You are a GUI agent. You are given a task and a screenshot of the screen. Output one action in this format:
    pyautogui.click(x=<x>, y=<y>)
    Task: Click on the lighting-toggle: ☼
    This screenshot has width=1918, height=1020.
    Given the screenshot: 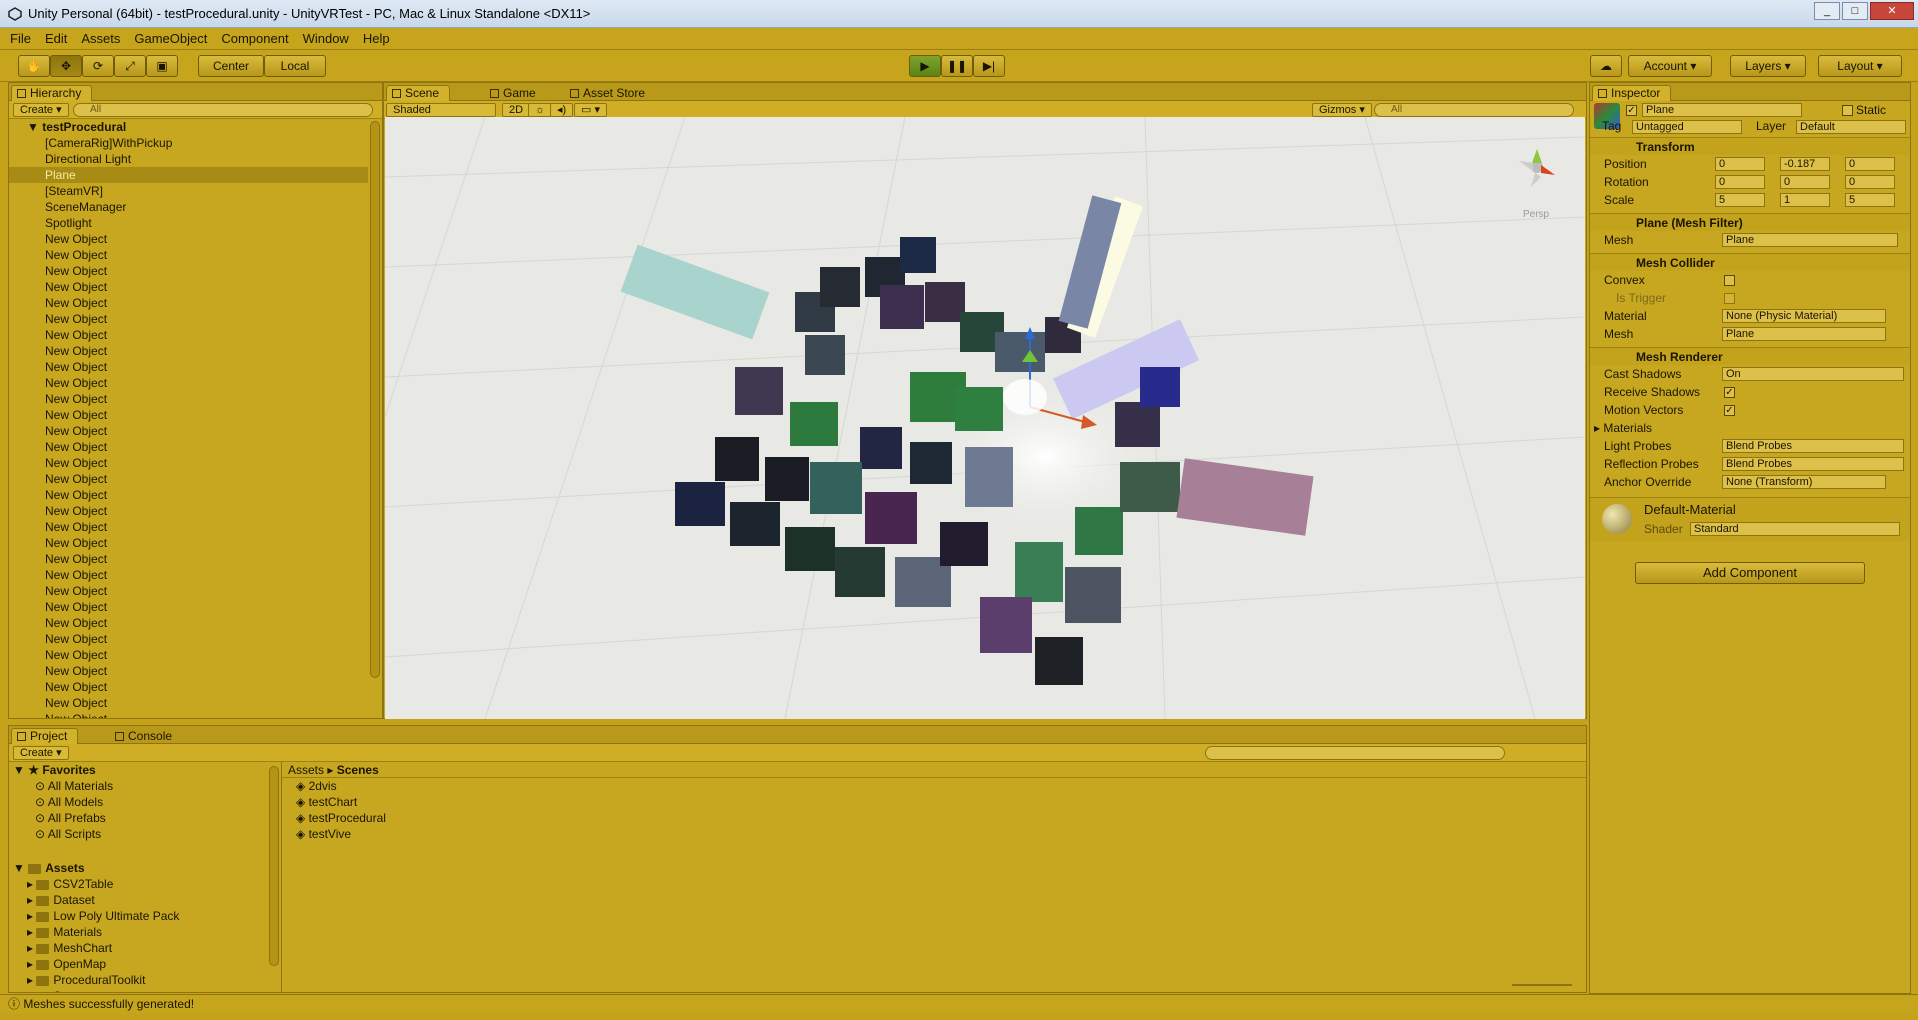 What is the action you would take?
    pyautogui.click(x=540, y=110)
    